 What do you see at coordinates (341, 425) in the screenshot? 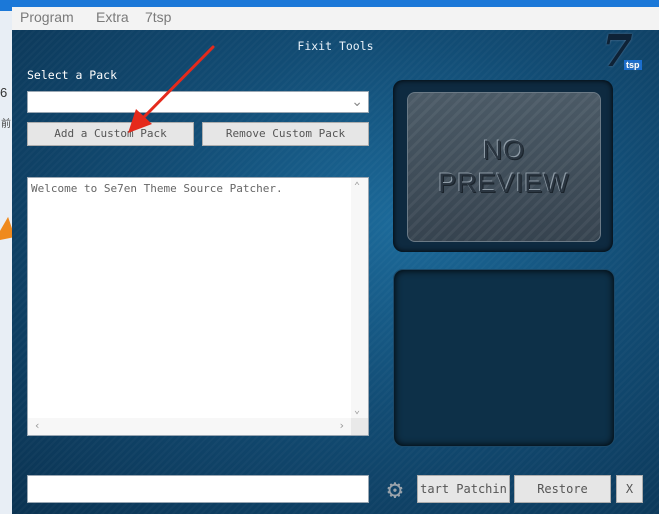
I see `scroll-right-icon: ›` at bounding box center [341, 425].